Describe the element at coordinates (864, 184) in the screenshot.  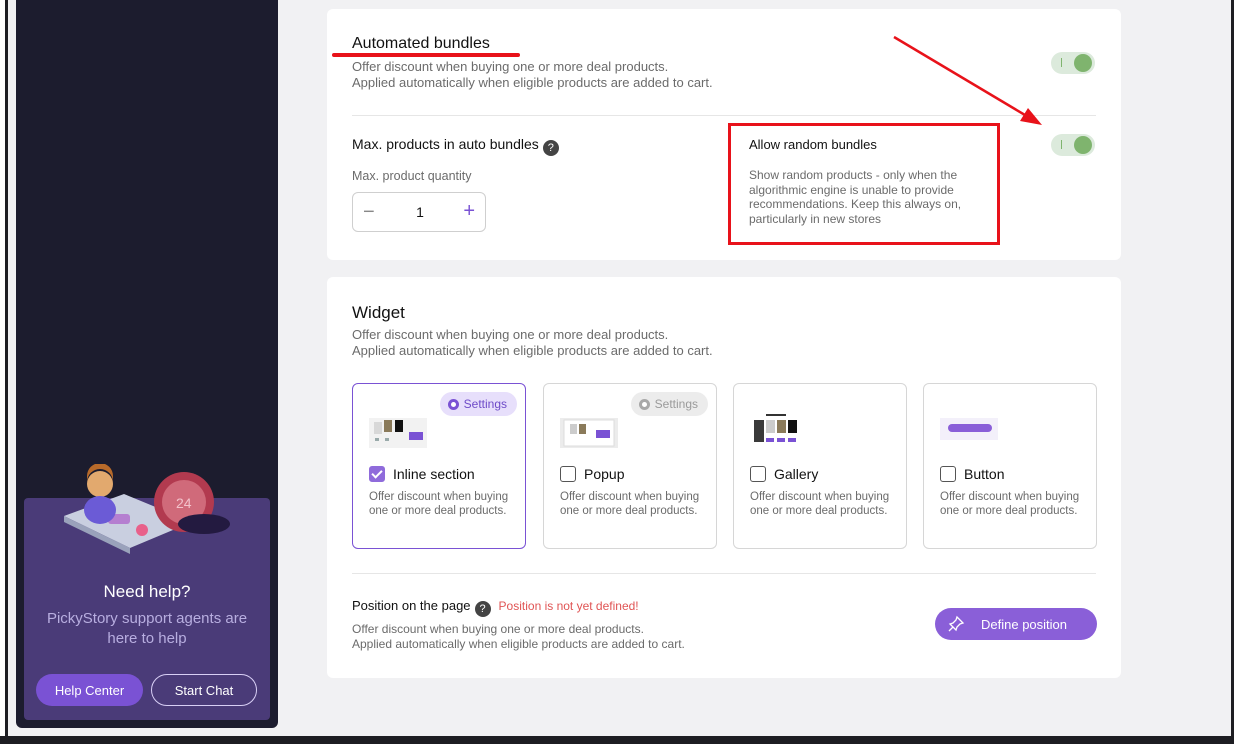
I see `annotation-box` at that location.